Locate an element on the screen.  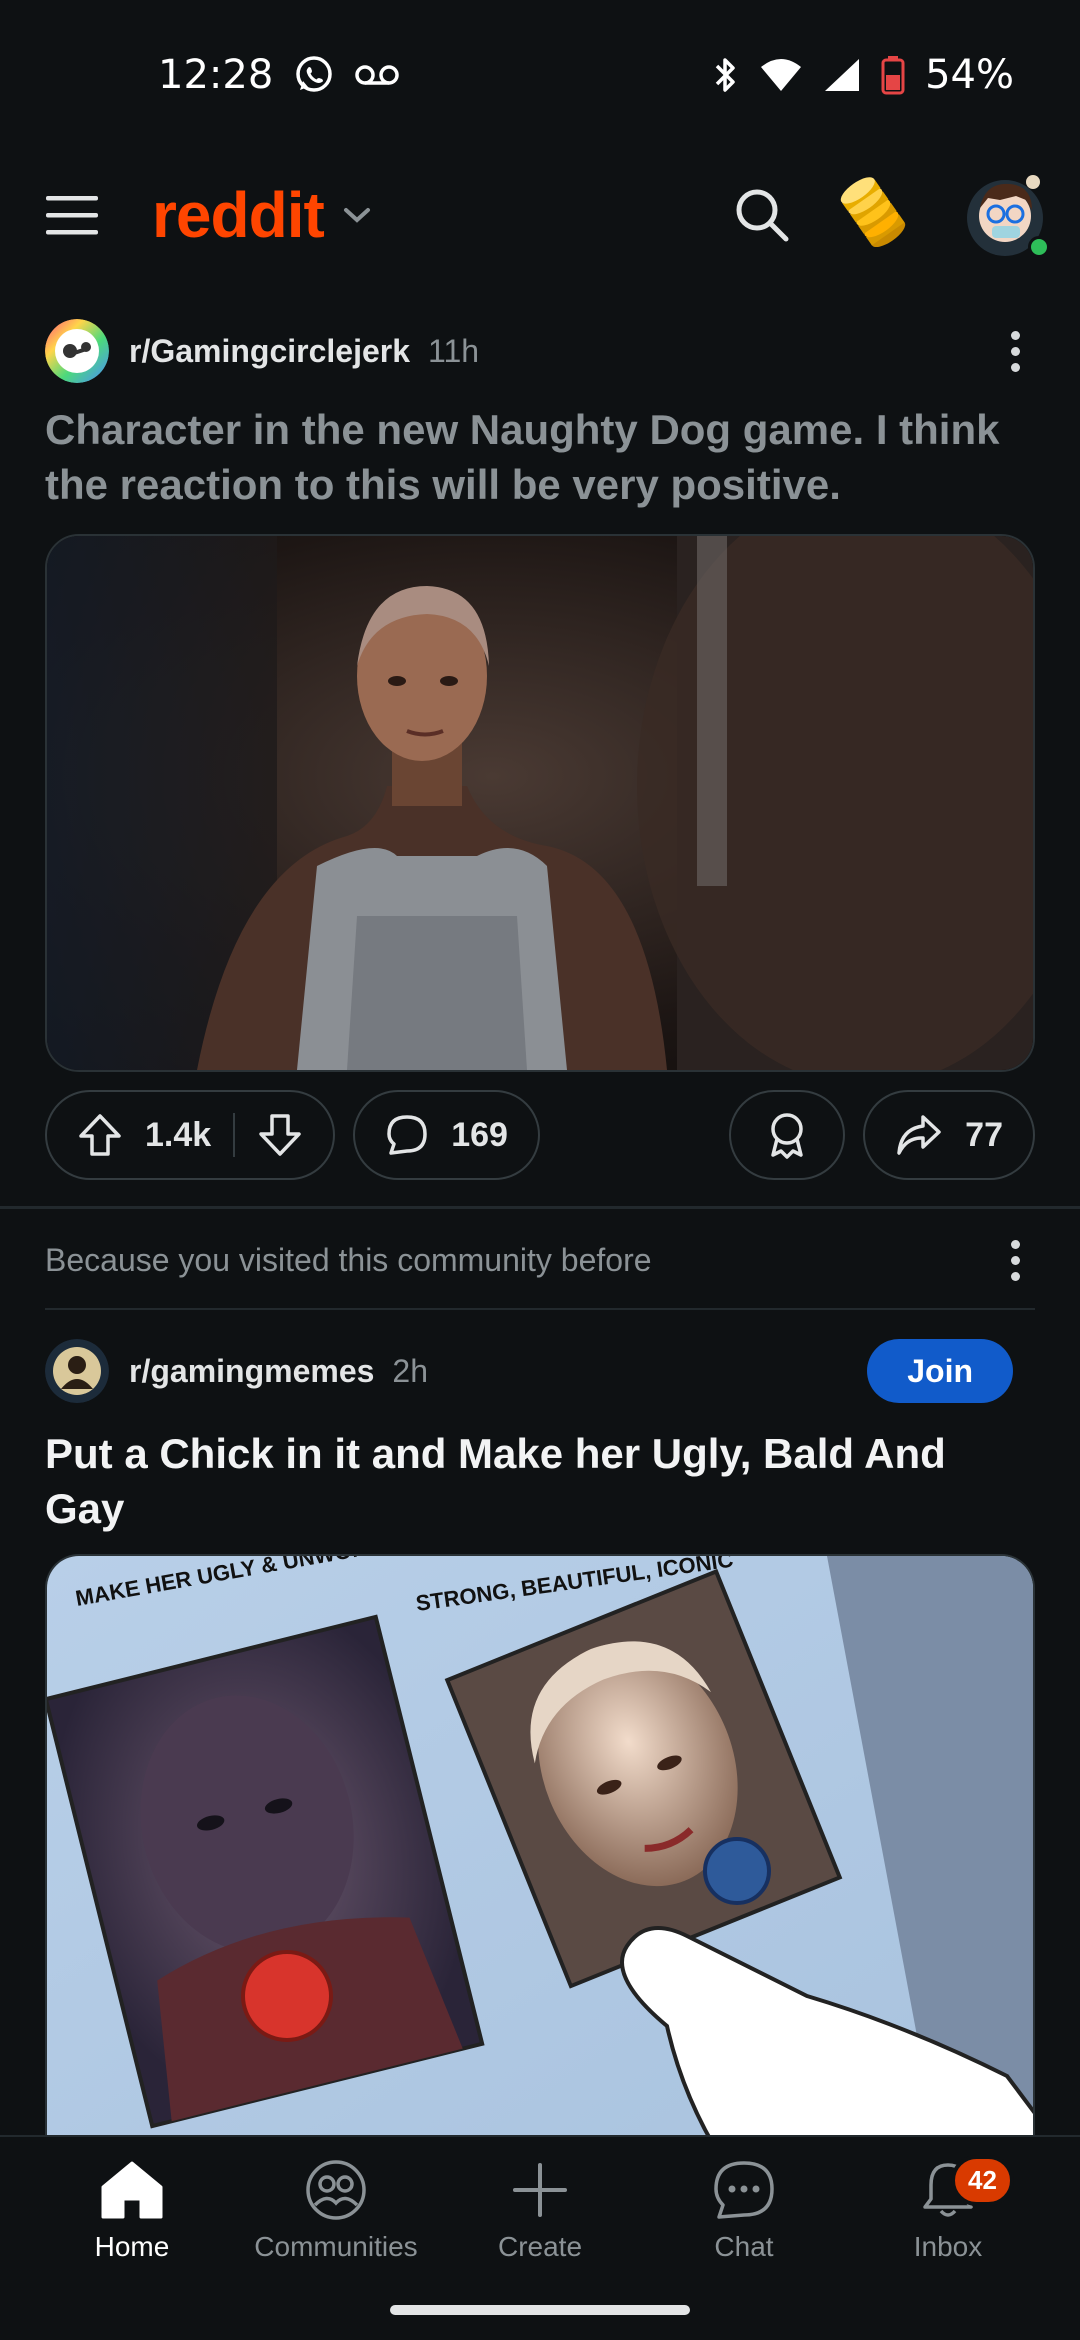
app-header: reddit is located at coordinates (540, 215).